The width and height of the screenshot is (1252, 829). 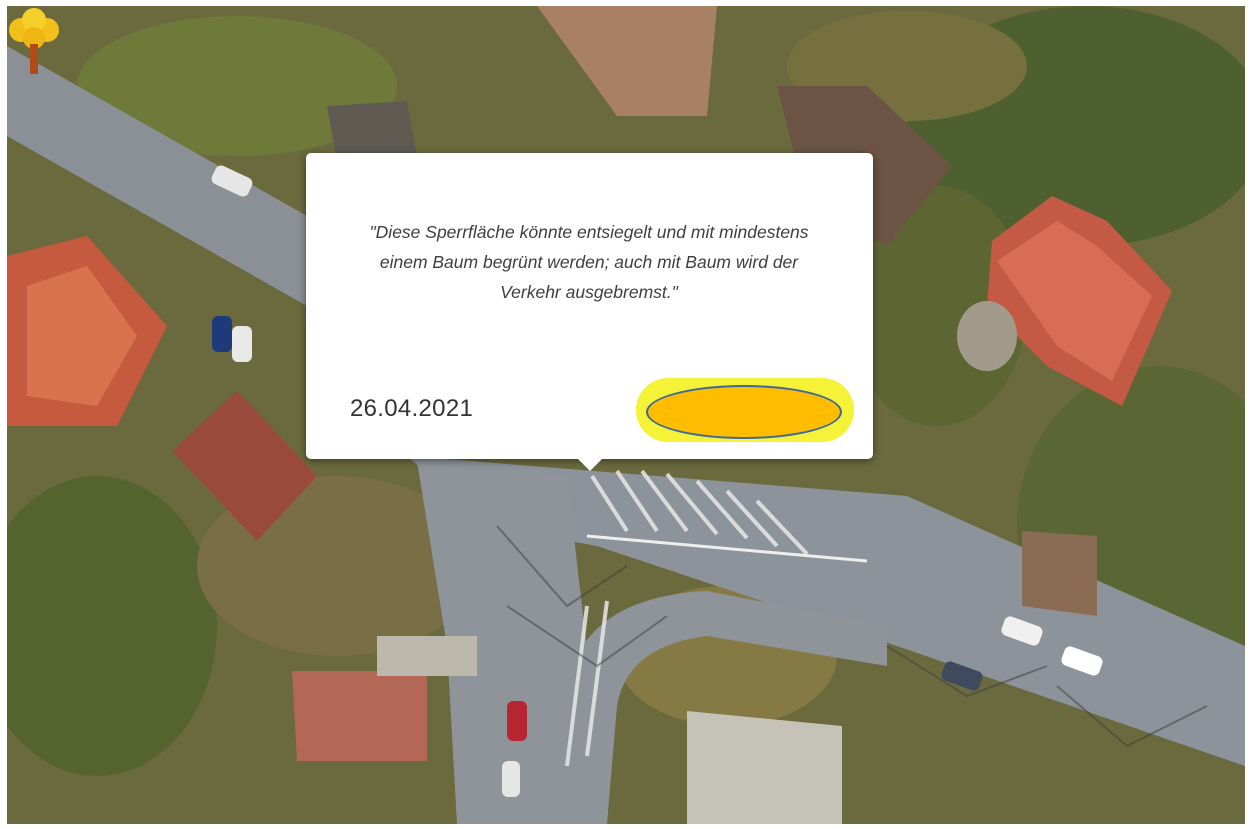 I want to click on popup-date: 26.04.2021, so click(x=412, y=408).